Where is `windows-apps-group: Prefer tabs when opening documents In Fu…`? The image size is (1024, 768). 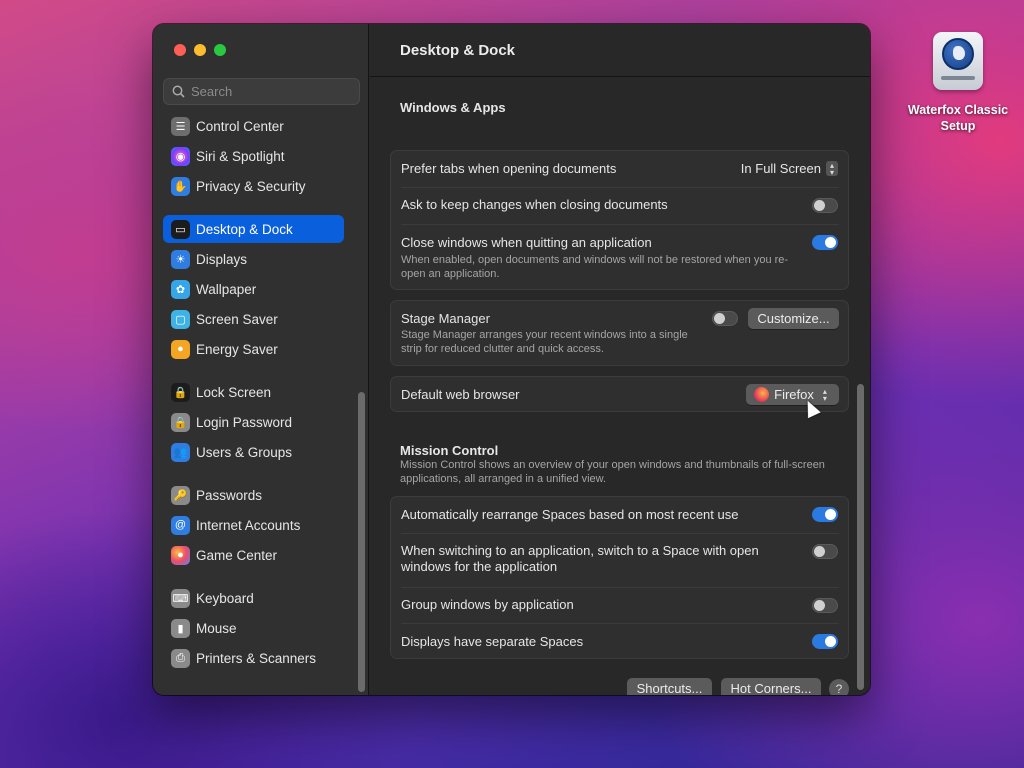 windows-apps-group: Prefer tabs when opening documents In Fu… is located at coordinates (619, 220).